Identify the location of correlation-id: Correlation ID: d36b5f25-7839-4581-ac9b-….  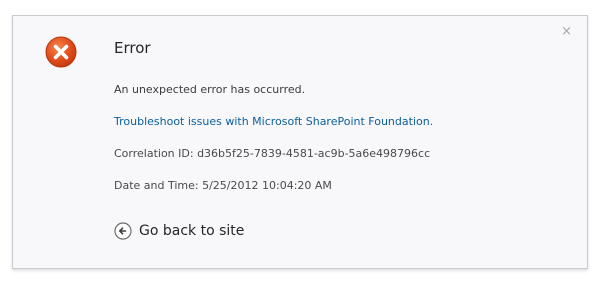
(272, 153).